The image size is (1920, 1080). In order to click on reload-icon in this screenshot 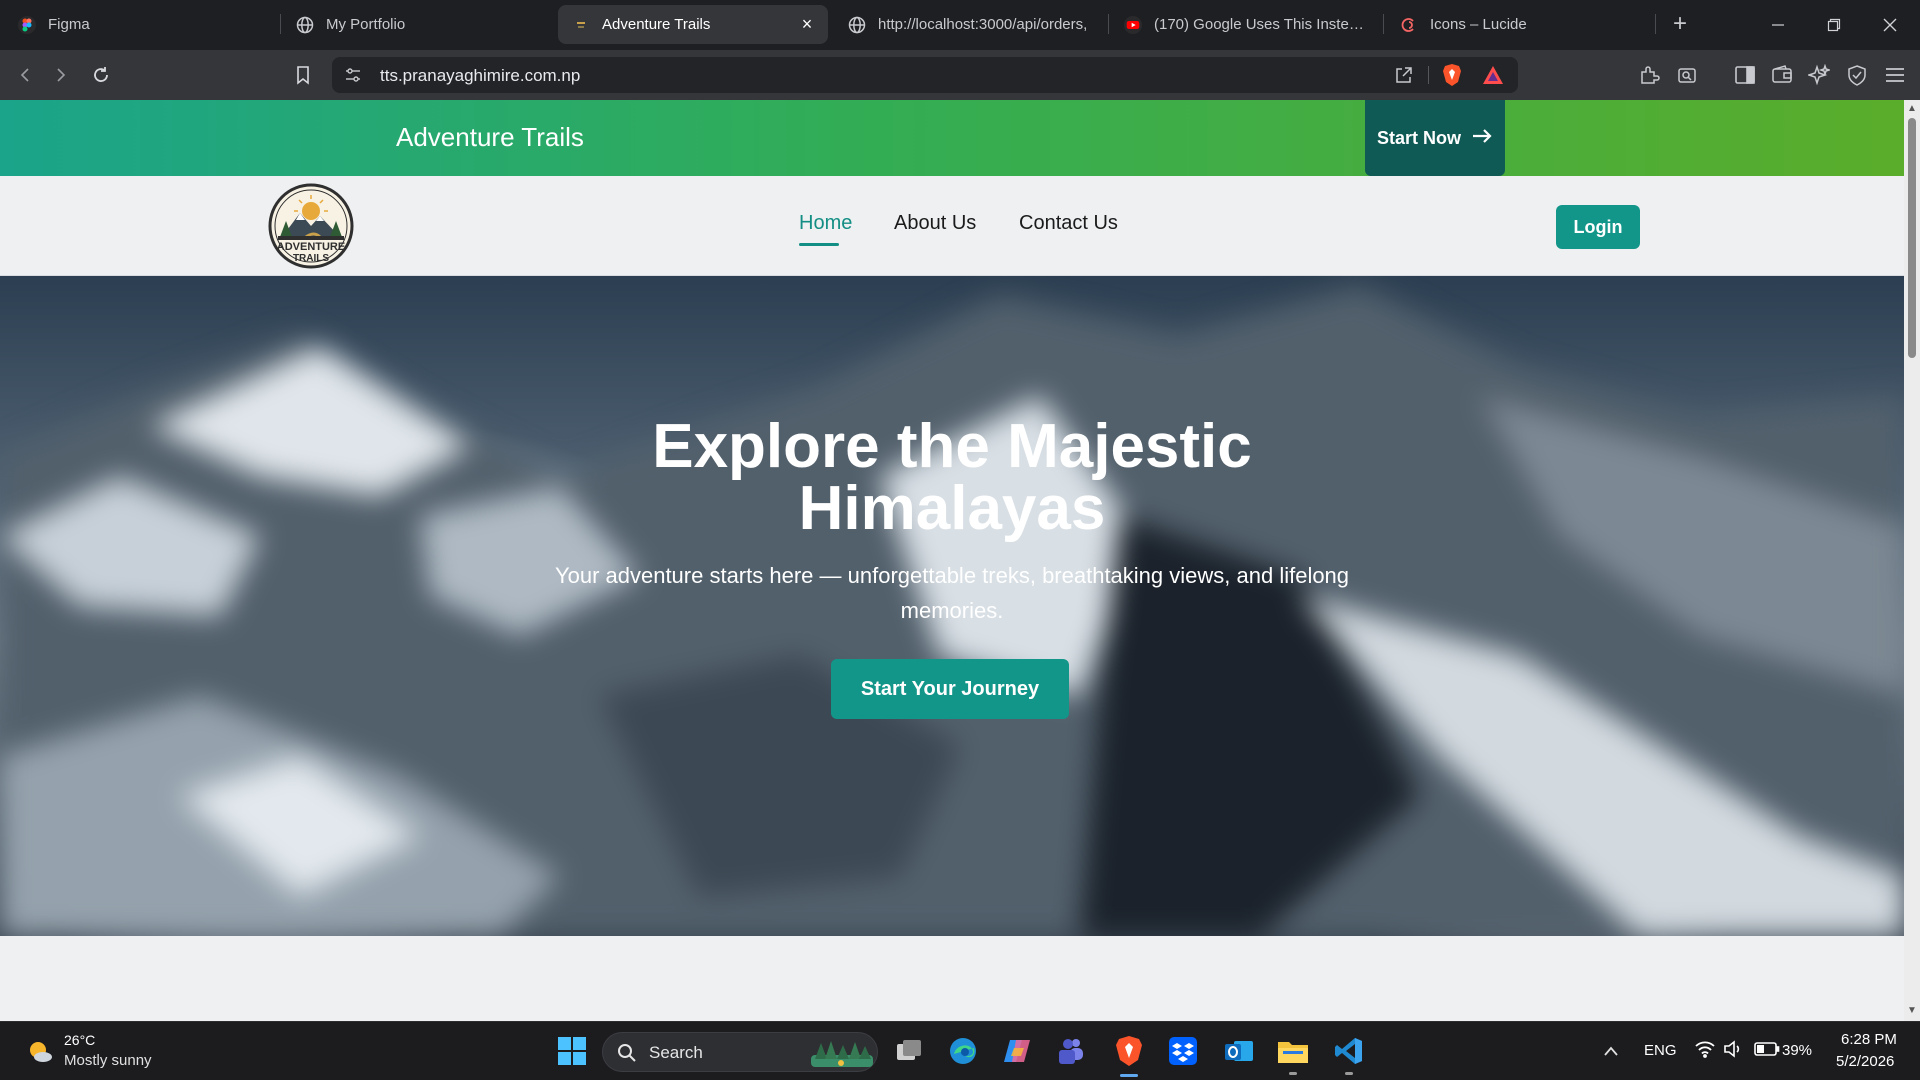, I will do `click(101, 75)`.